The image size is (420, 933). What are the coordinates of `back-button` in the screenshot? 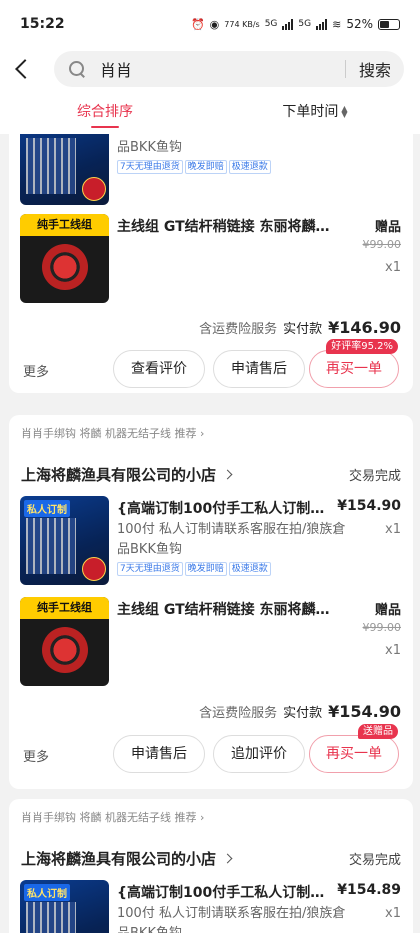 It's located at (22, 69).